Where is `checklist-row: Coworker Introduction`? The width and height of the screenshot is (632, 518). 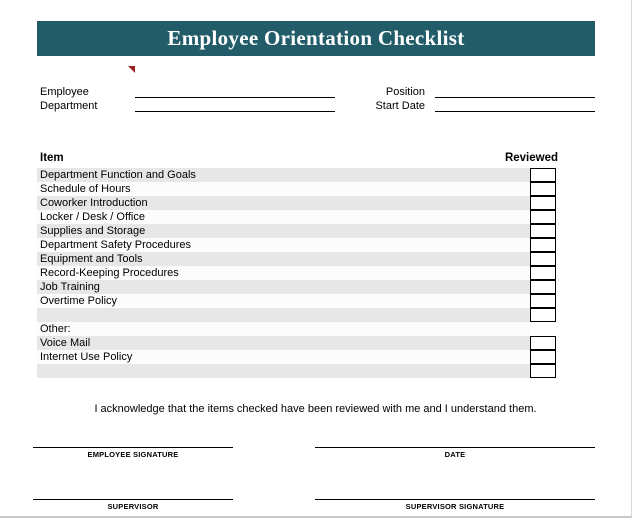 checklist-row: Coworker Introduction is located at coordinates (296, 203).